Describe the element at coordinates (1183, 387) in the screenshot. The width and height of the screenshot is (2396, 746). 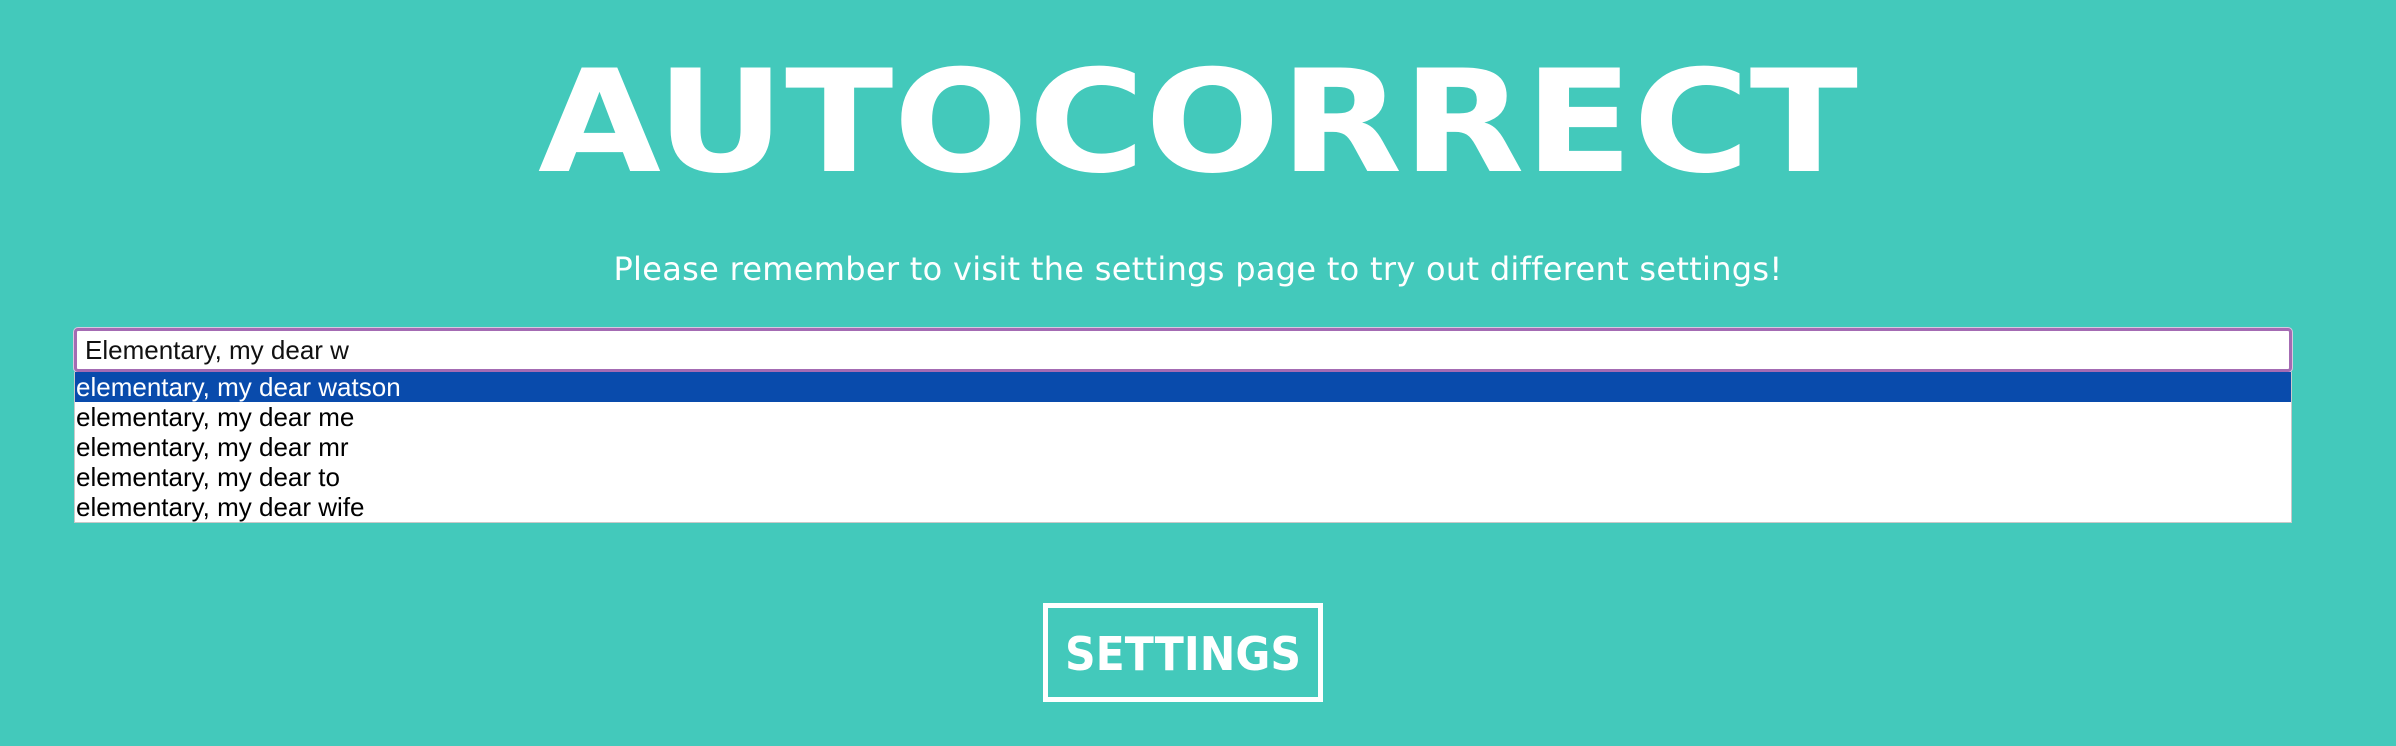
I see `suggestion-item: elementary, my dear watson` at that location.